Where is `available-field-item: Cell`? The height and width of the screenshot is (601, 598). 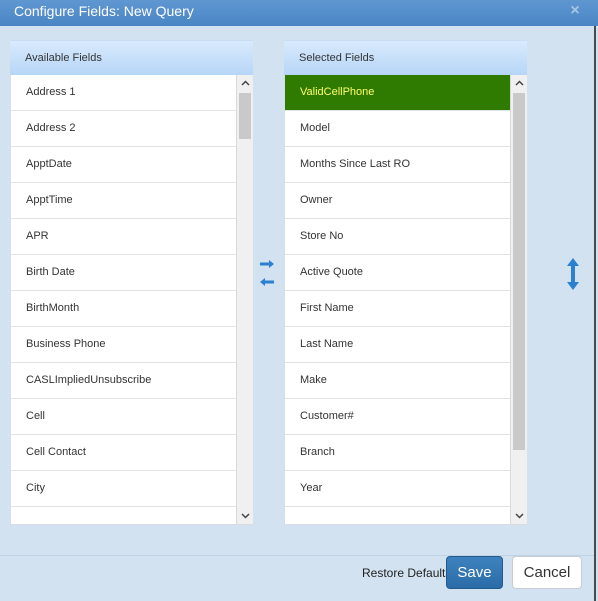
available-field-item: Cell is located at coordinates (123, 417).